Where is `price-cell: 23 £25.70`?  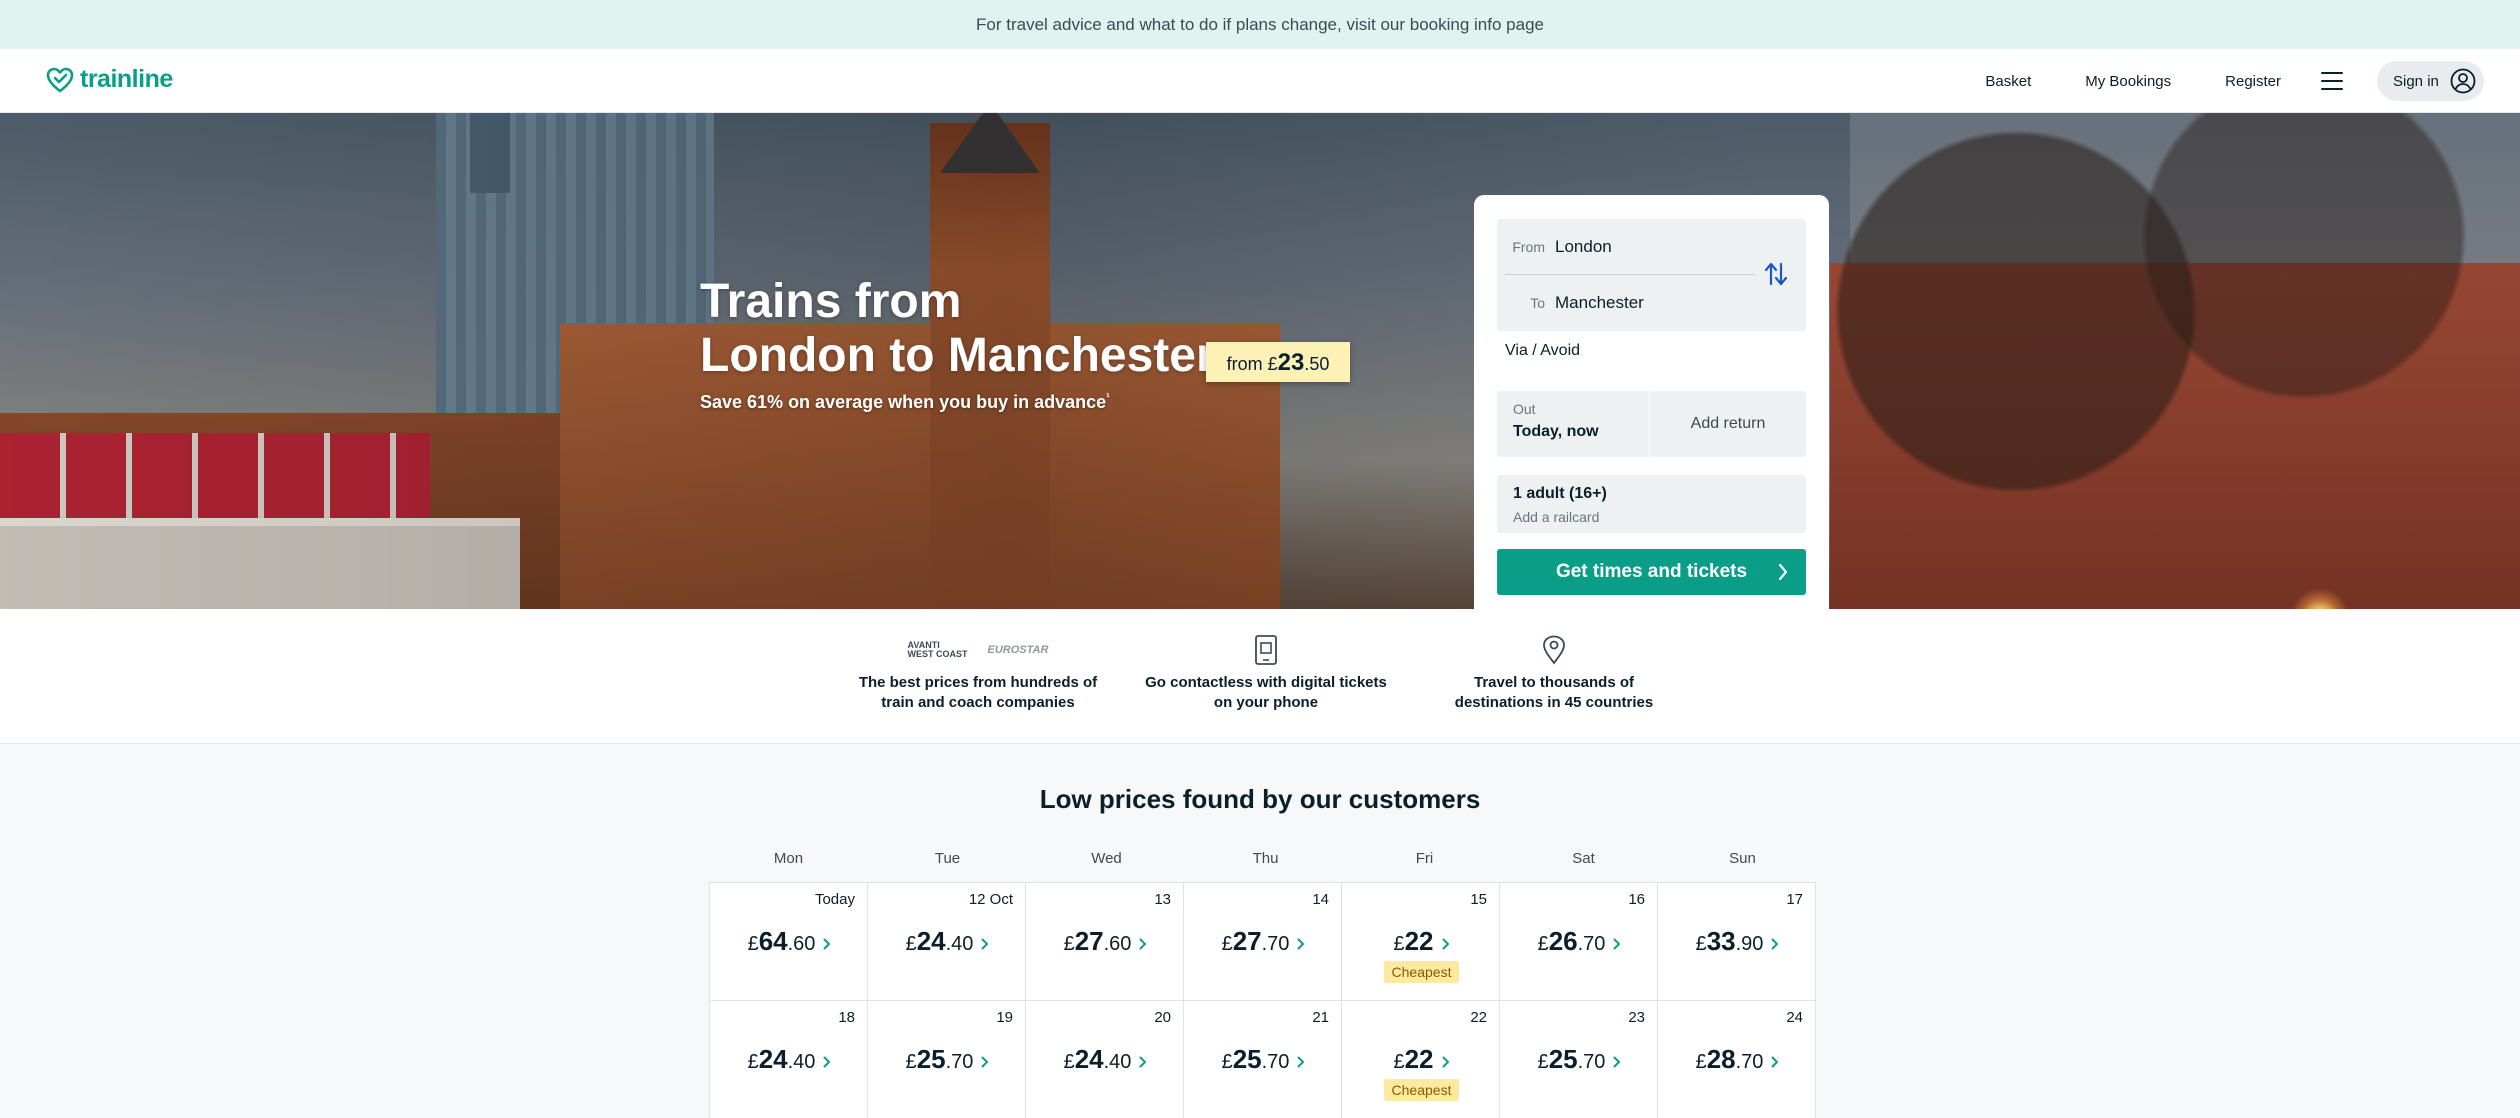
price-cell: 23 £25.70 is located at coordinates (1578, 1059).